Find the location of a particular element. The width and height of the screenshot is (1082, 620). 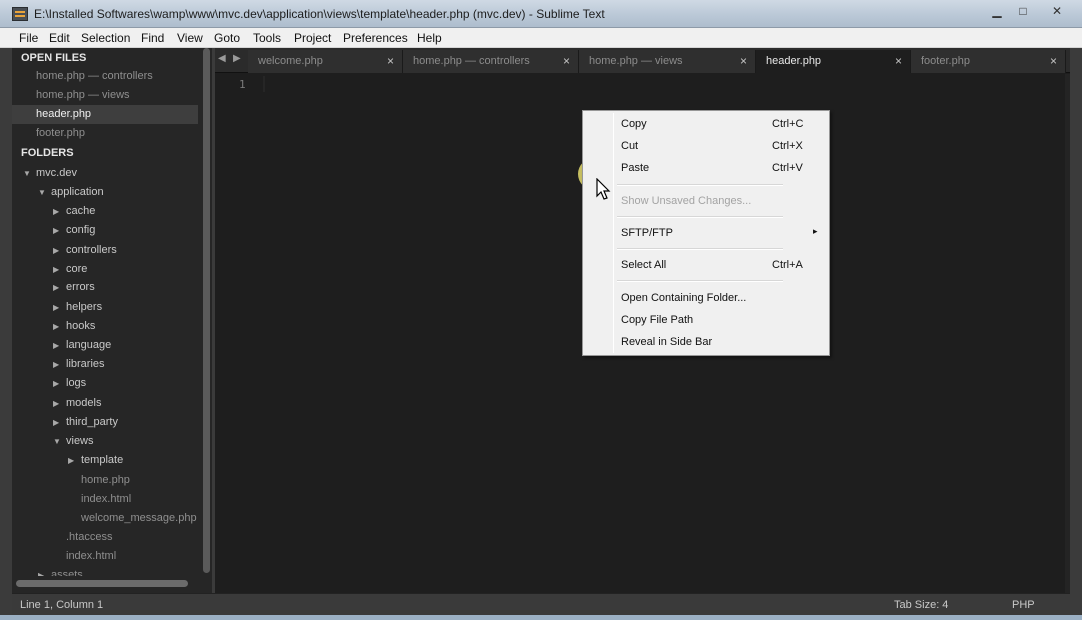

context-copy: Copy Ctrl+C is located at coordinates (706, 124).